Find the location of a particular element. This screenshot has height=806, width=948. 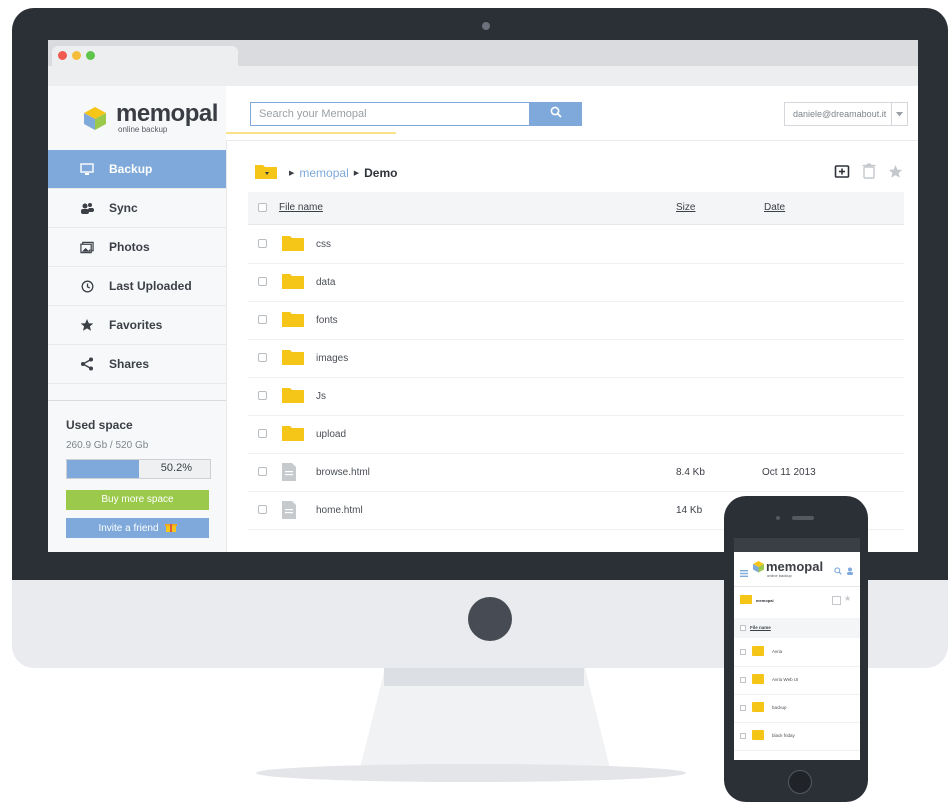

trash-icon is located at coordinates (869, 171).